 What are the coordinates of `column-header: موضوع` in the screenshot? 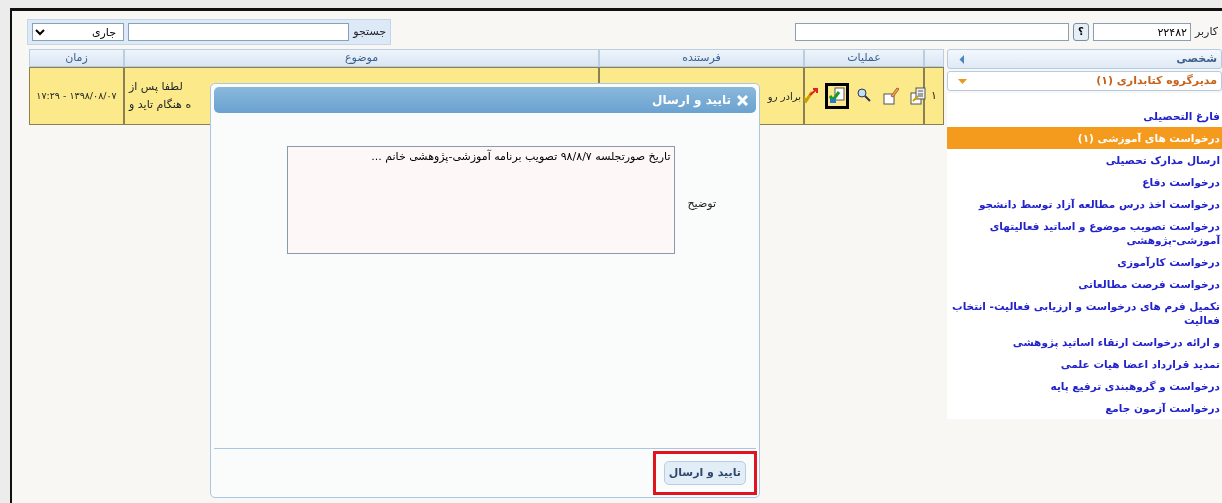 It's located at (361, 58).